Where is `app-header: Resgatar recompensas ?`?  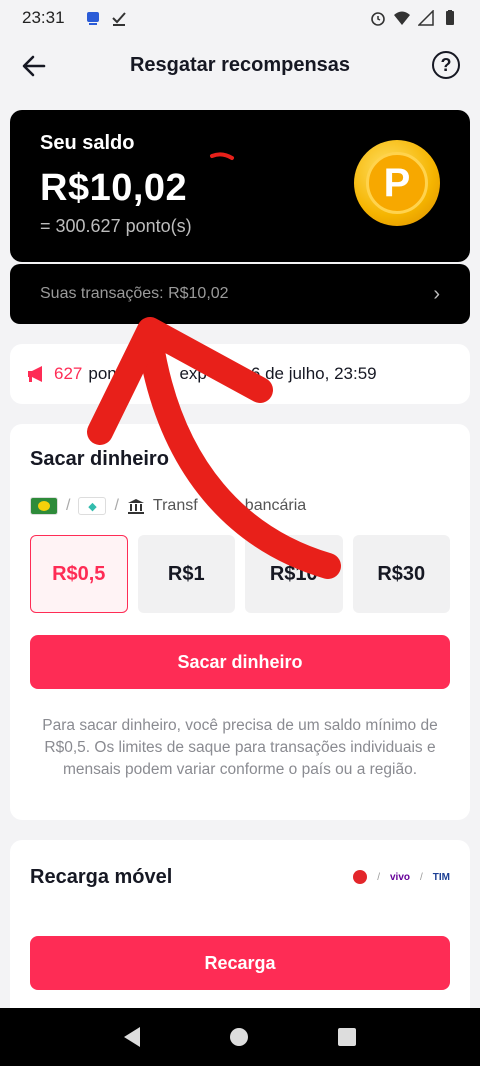 app-header: Resgatar recompensas ? is located at coordinates (240, 65).